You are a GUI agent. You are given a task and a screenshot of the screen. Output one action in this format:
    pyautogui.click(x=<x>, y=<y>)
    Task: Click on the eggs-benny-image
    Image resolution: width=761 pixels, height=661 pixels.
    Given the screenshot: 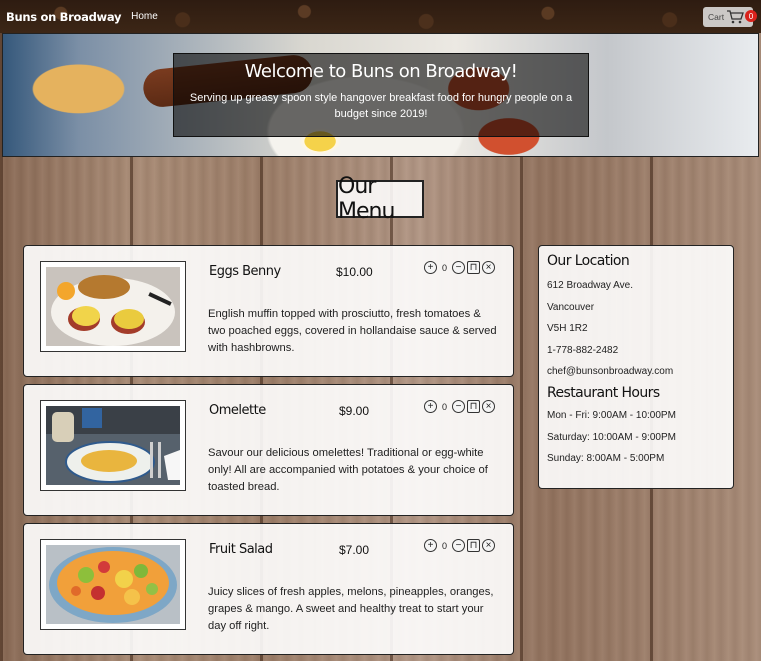 What is the action you would take?
    pyautogui.click(x=113, y=306)
    